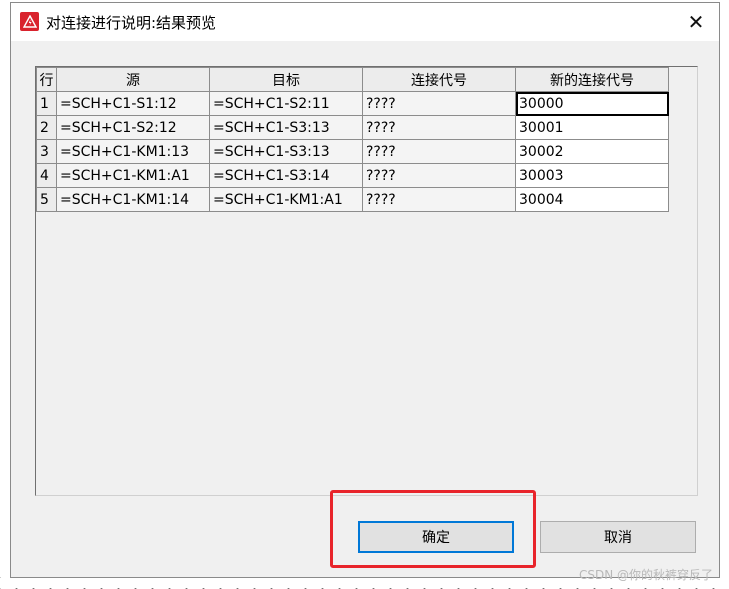 The image size is (729, 589). What do you see at coordinates (365, 22) in the screenshot?
I see `title-bar: 对连接进行说明:结果预览 ✕` at bounding box center [365, 22].